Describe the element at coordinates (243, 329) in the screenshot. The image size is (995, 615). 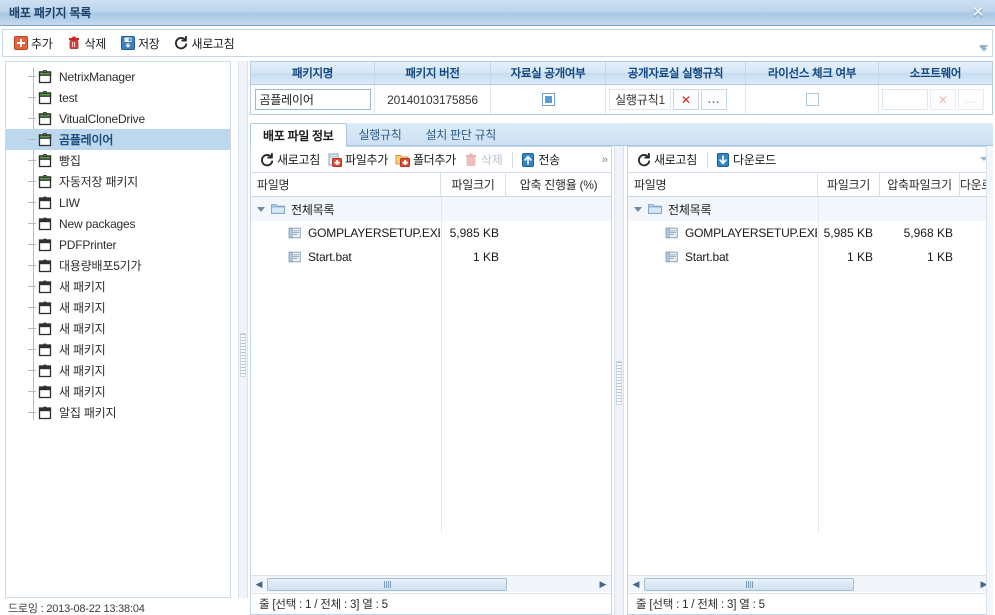
I see `sidebar-splitter` at that location.